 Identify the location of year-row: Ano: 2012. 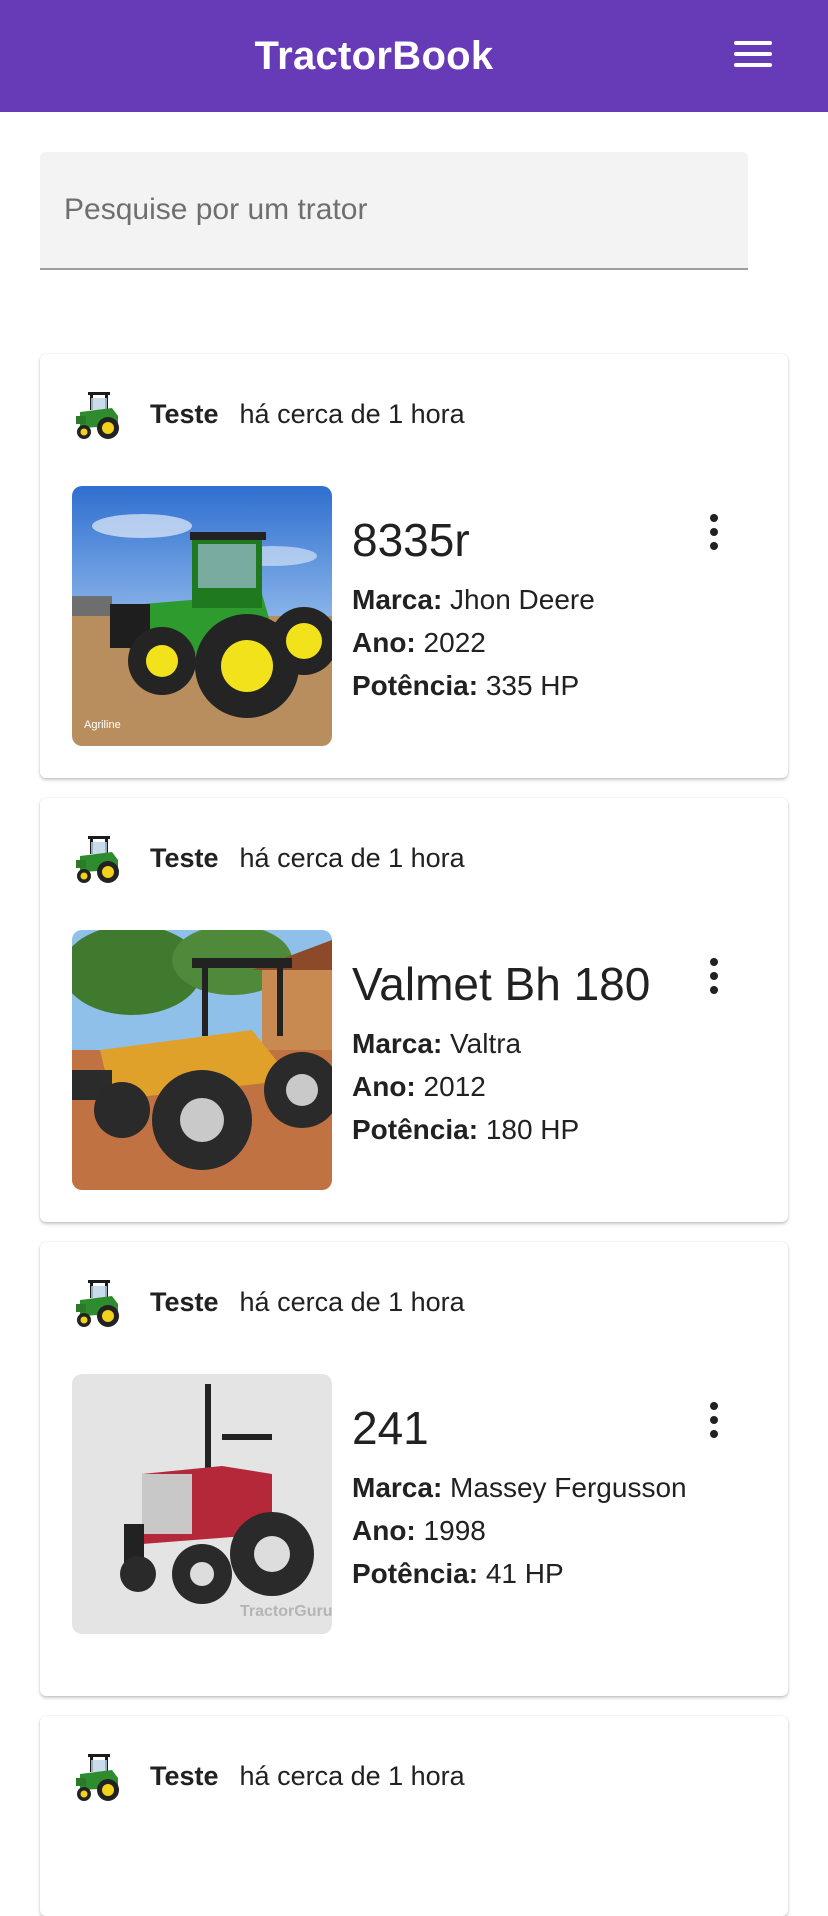
(532, 1086).